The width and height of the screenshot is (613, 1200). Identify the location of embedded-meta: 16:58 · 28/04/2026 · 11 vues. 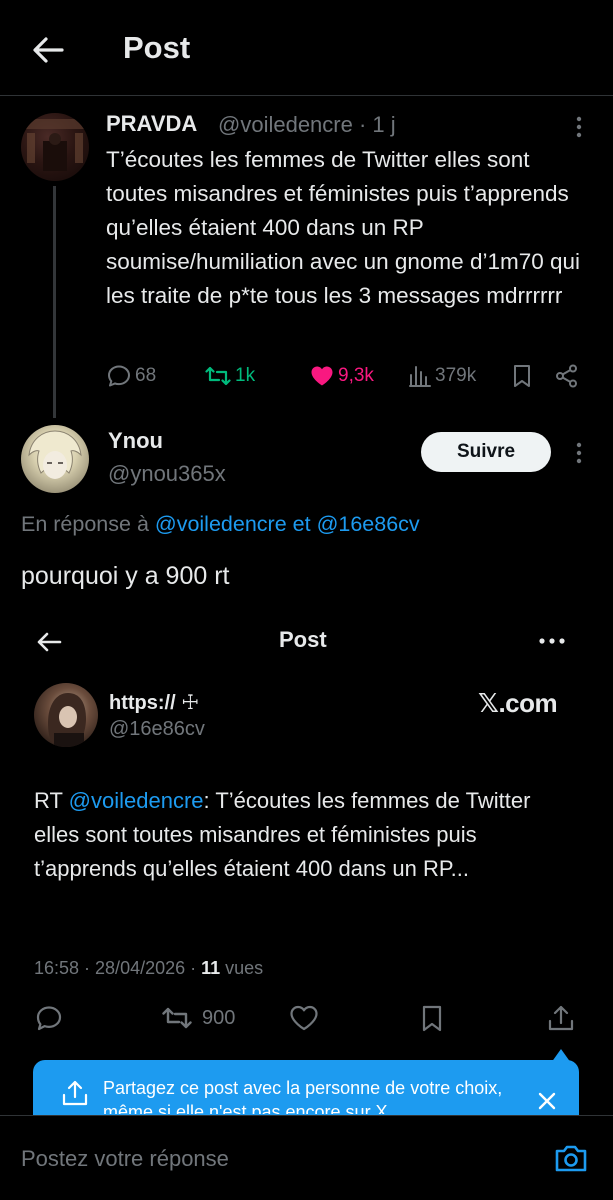
(148, 968).